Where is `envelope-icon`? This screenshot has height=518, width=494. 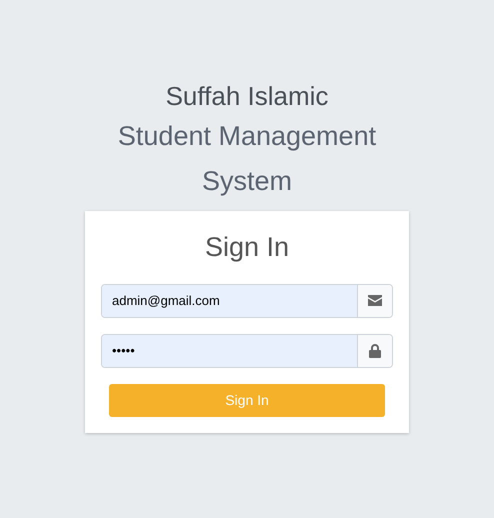 envelope-icon is located at coordinates (375, 300).